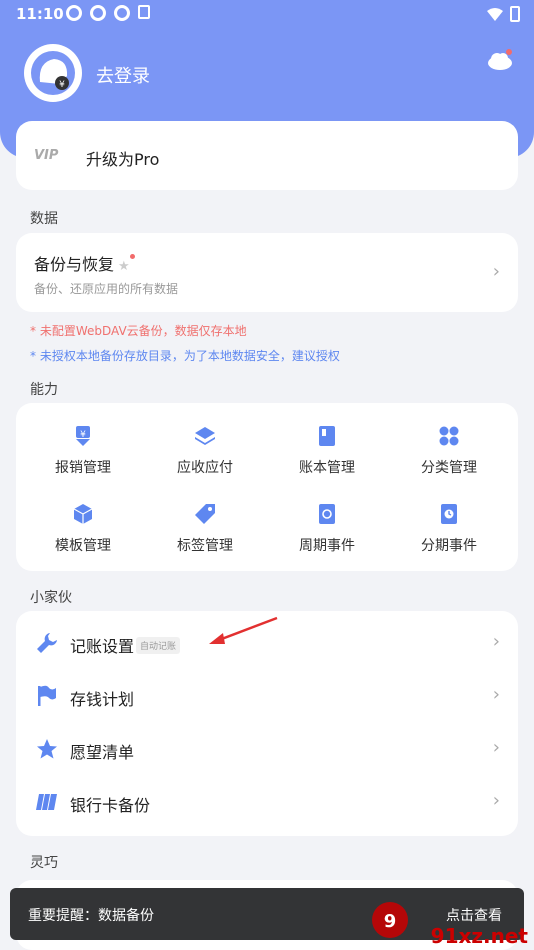 This screenshot has width=534, height=950. I want to click on widget-row-savings-plan: 存钱计划 ›, so click(267, 696).